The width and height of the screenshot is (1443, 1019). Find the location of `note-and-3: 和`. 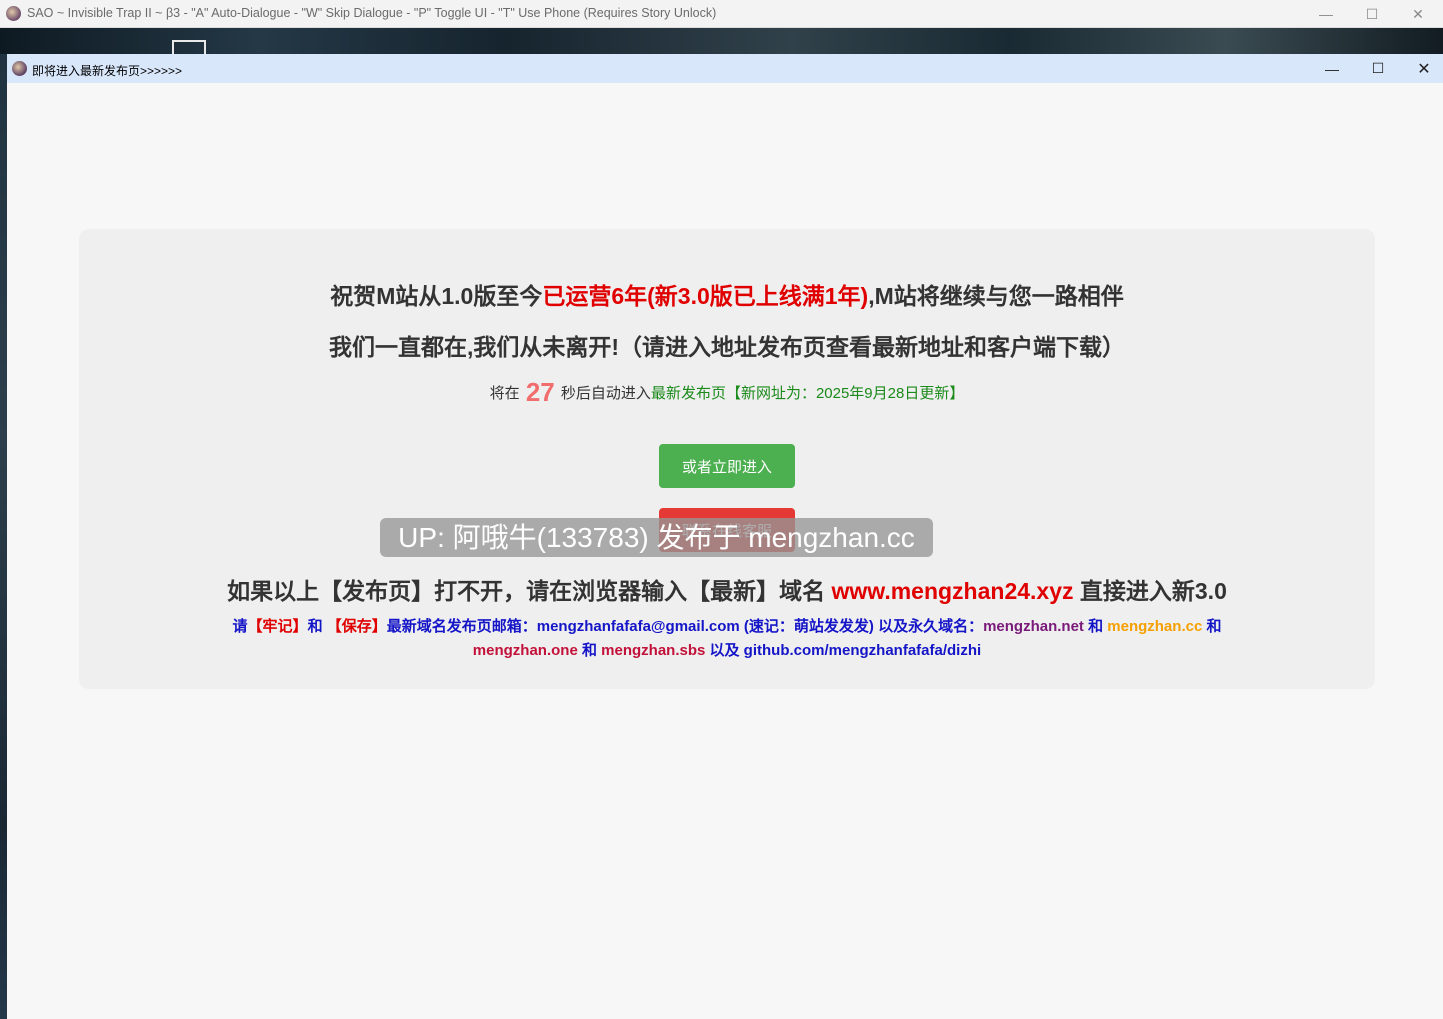

note-and-3: 和 is located at coordinates (1212, 626).